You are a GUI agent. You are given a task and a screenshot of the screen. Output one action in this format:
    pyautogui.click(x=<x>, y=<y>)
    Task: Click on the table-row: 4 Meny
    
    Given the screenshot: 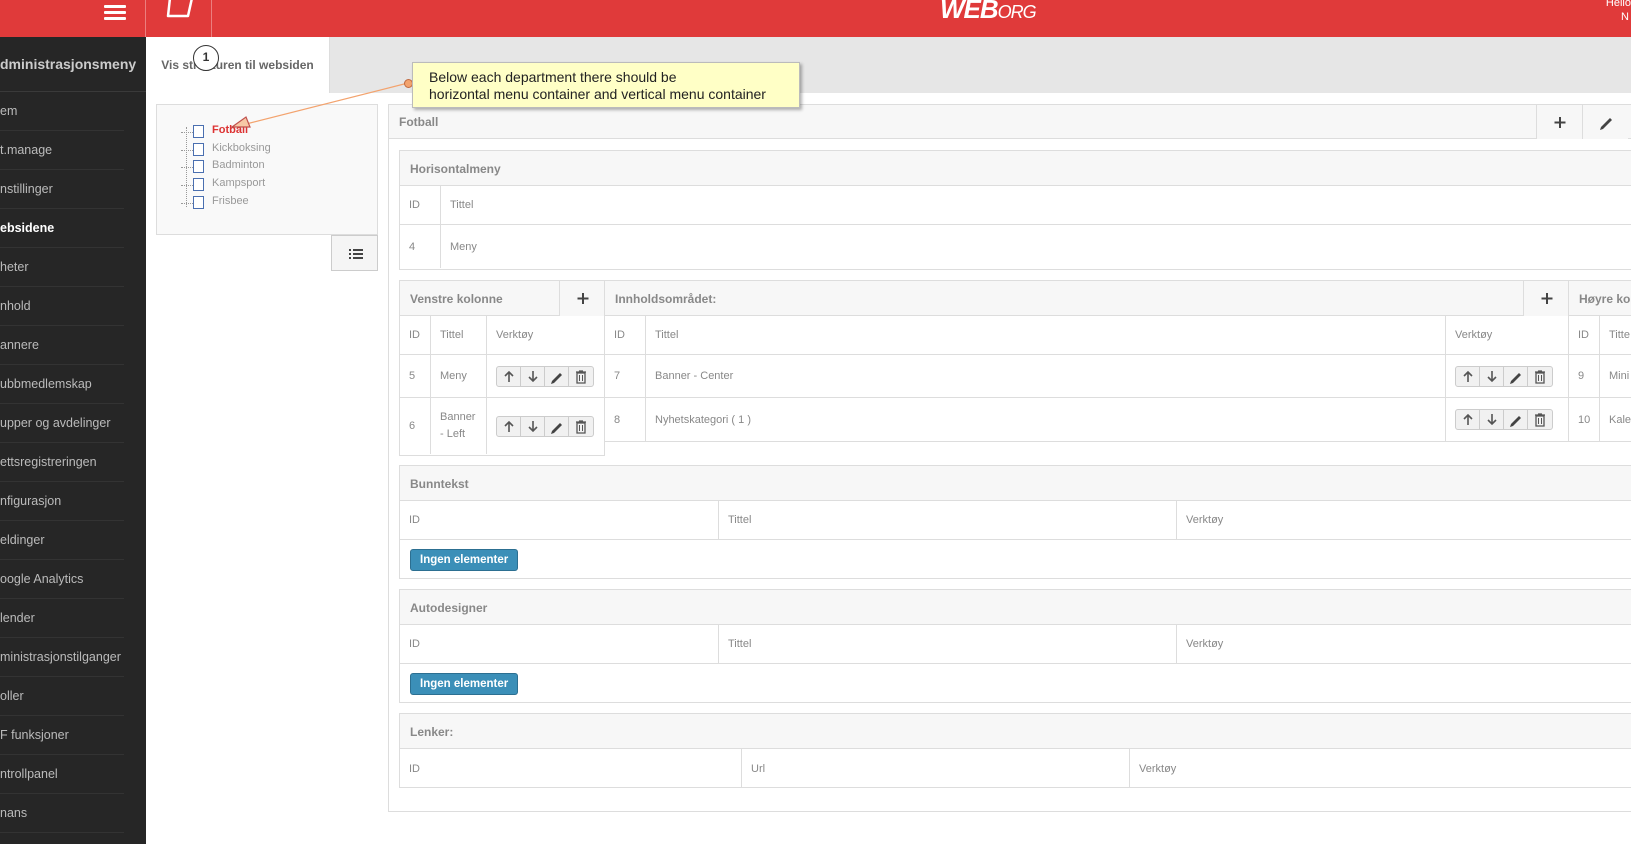 What is the action you would take?
    pyautogui.click(x=1015, y=246)
    